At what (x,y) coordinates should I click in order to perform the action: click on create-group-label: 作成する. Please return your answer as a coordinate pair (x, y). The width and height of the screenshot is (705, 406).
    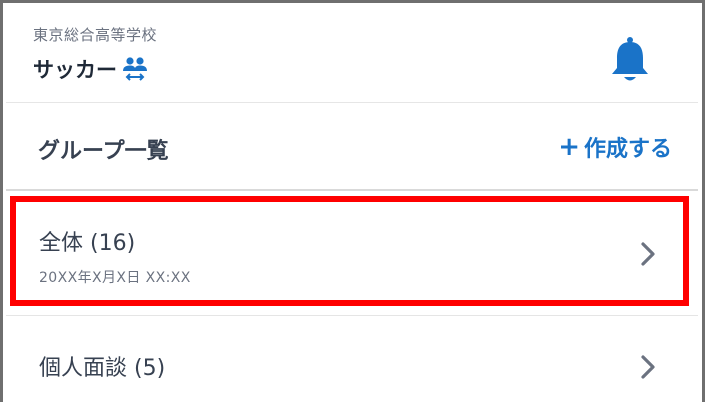
    Looking at the image, I should click on (627, 149).